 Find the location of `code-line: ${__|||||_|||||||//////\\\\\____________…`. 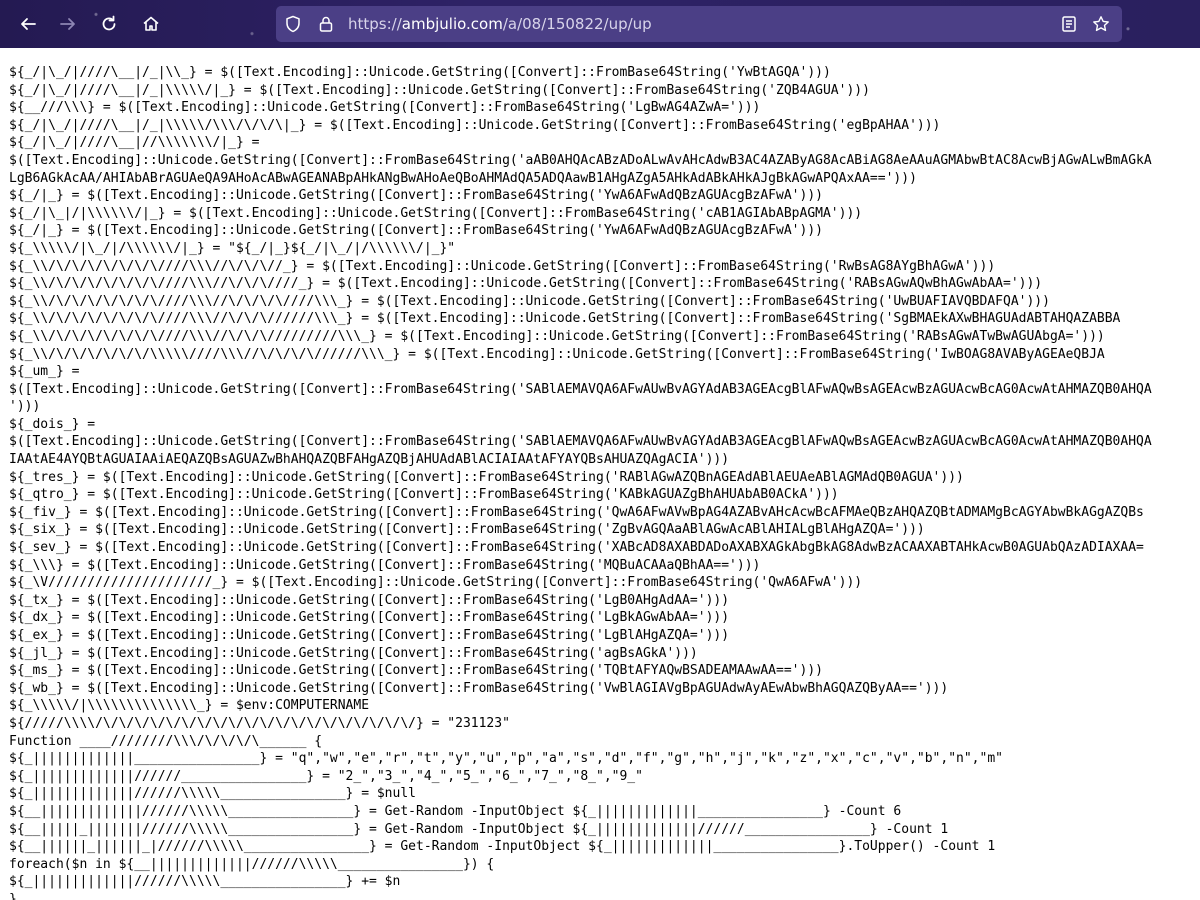

code-line: ${__|||||_|||||||//////\\\\\____________… is located at coordinates (479, 829).